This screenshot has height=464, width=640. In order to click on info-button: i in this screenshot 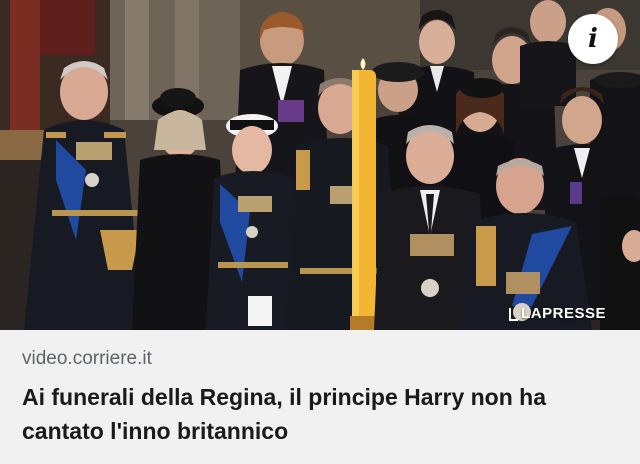, I will do `click(593, 39)`.